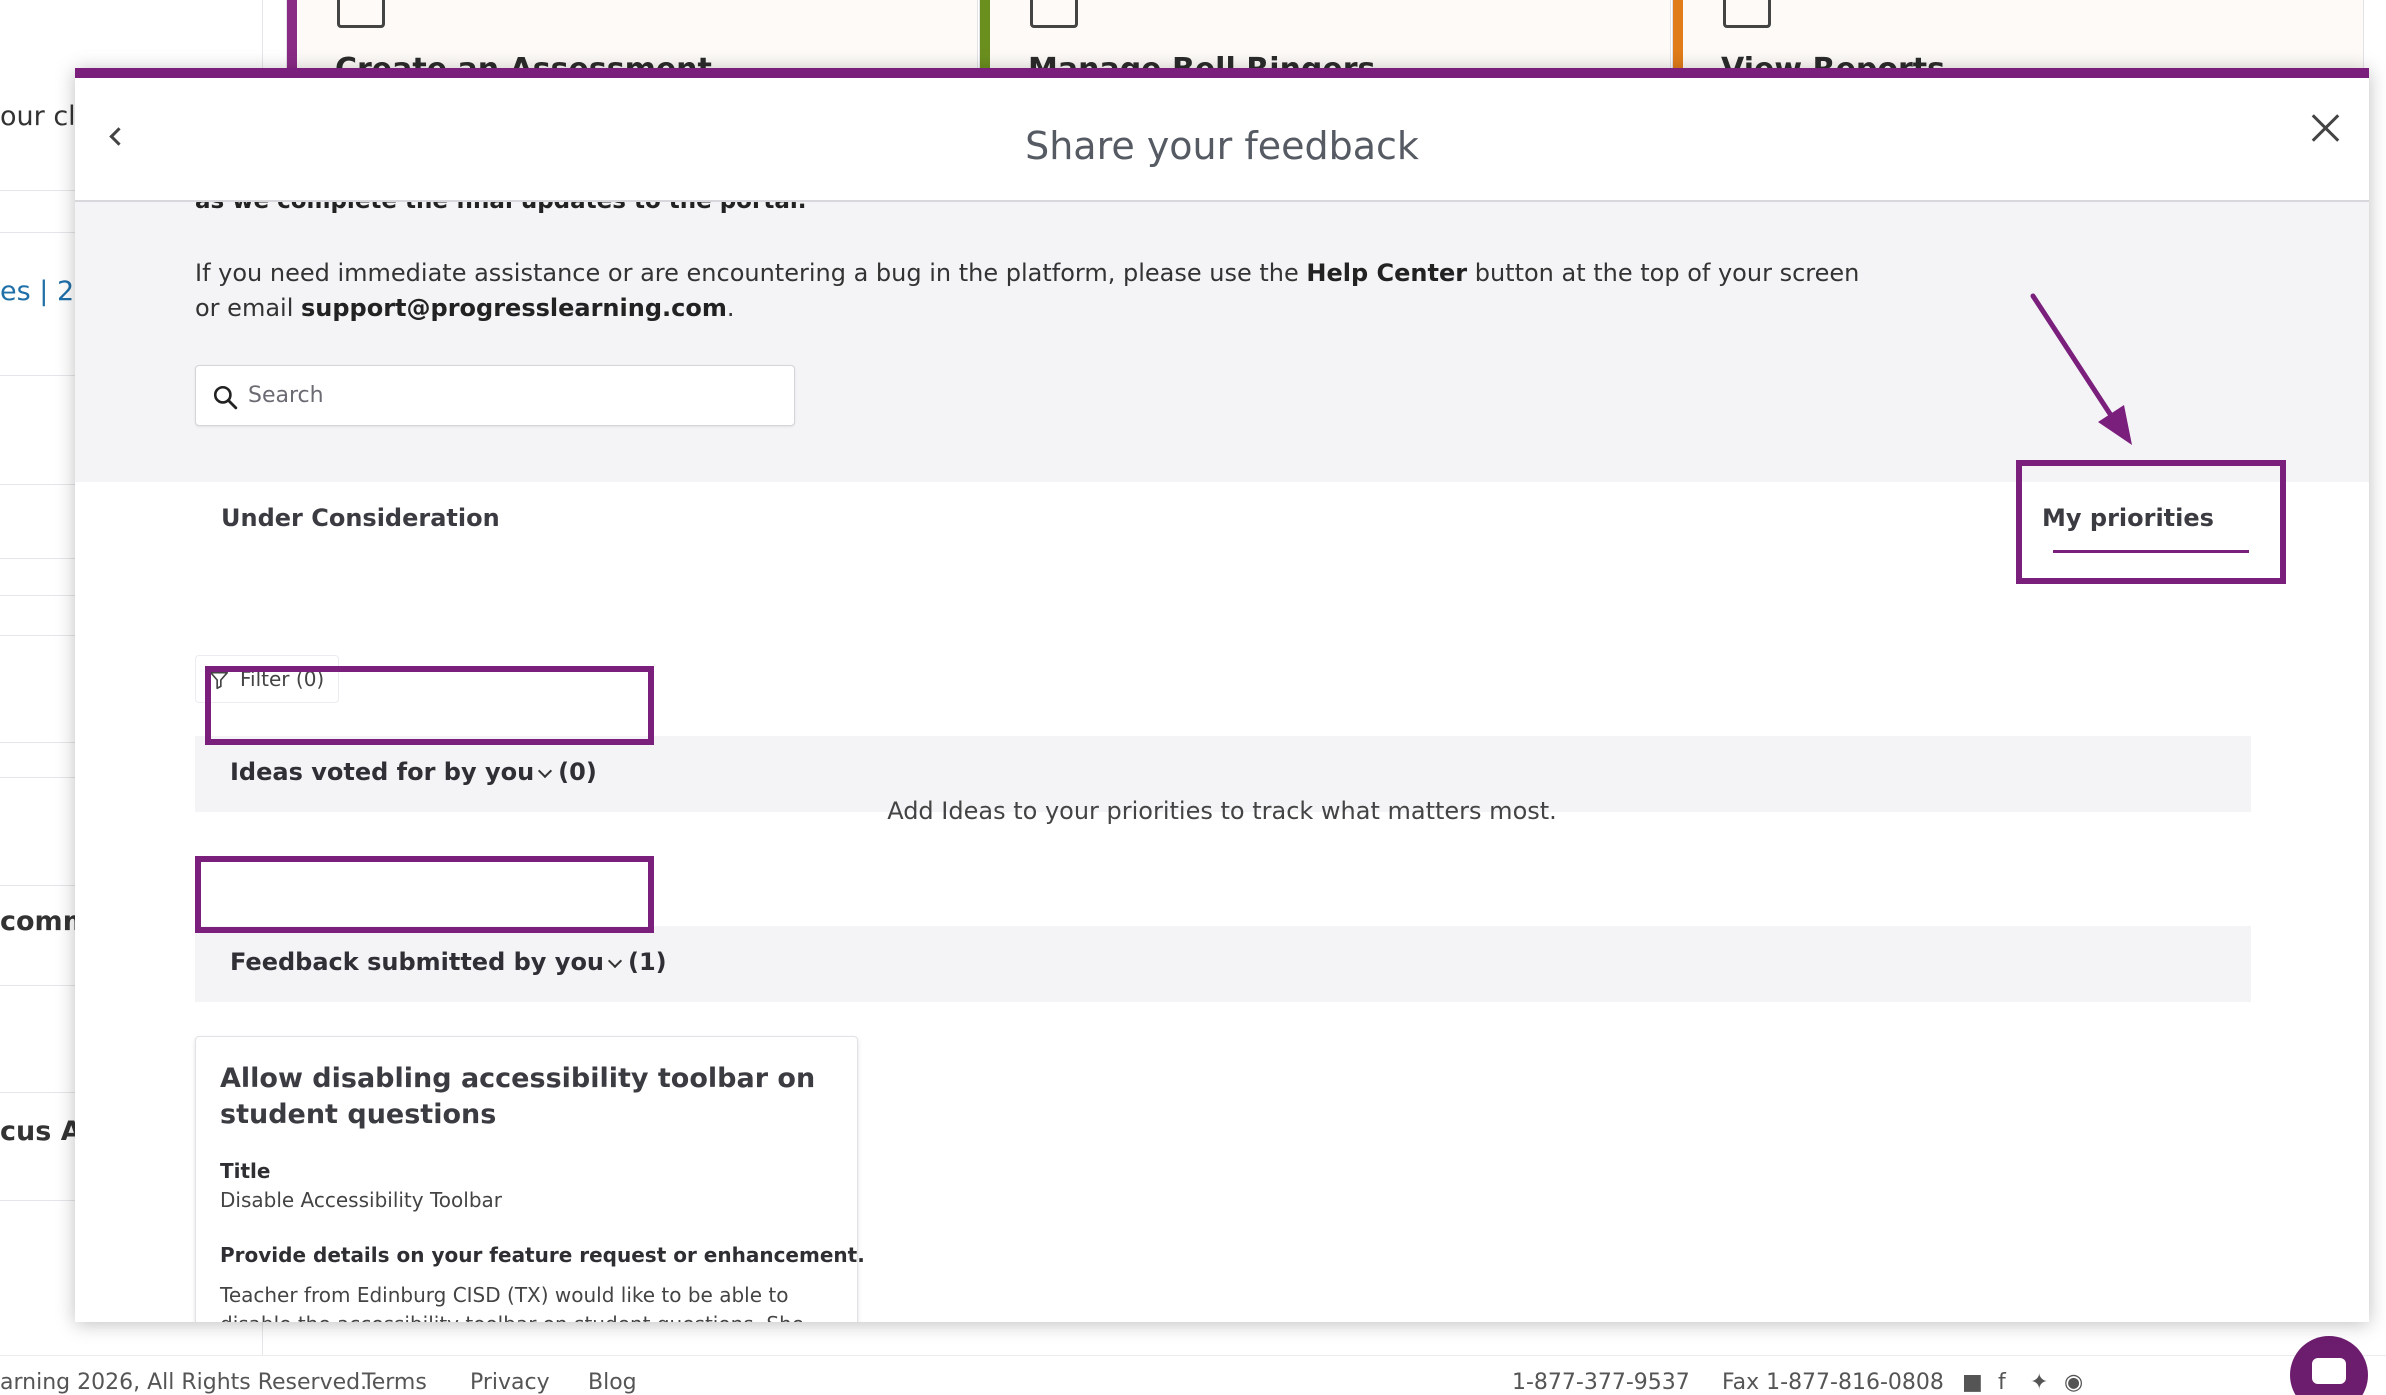 The image size is (2386, 1395). Describe the element at coordinates (510, 1382) in the screenshot. I see `footer-link-privacy: Privacy` at that location.